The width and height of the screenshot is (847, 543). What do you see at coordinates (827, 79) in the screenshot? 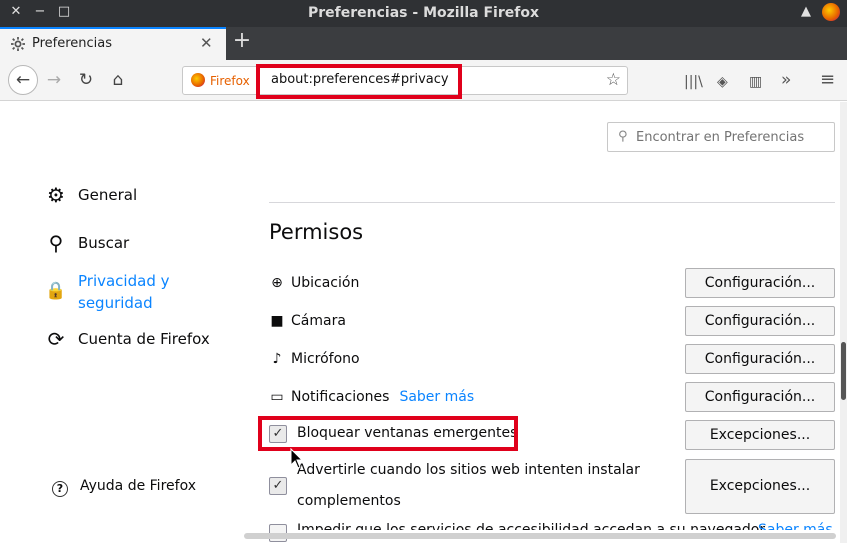
I see `hamburger-menu-icon: ≡` at bounding box center [827, 79].